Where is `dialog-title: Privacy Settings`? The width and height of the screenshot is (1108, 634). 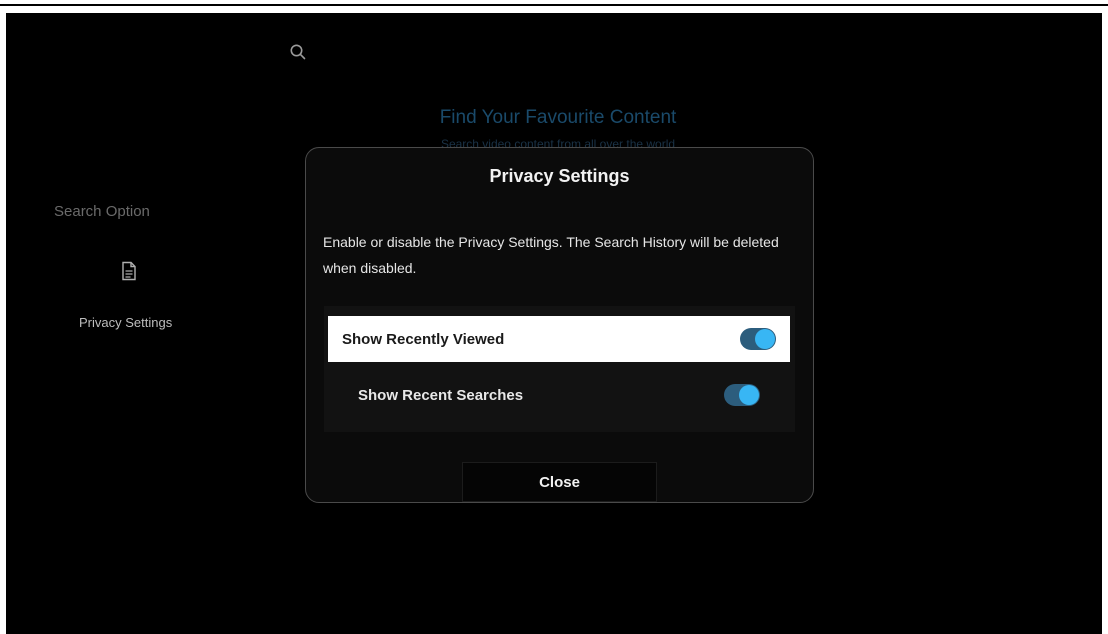
dialog-title: Privacy Settings is located at coordinates (559, 176).